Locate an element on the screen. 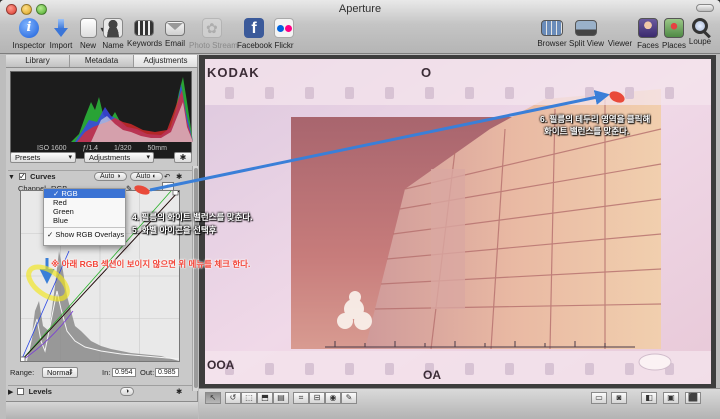  click-marker-eyedropper is located at coordinates (142, 190).